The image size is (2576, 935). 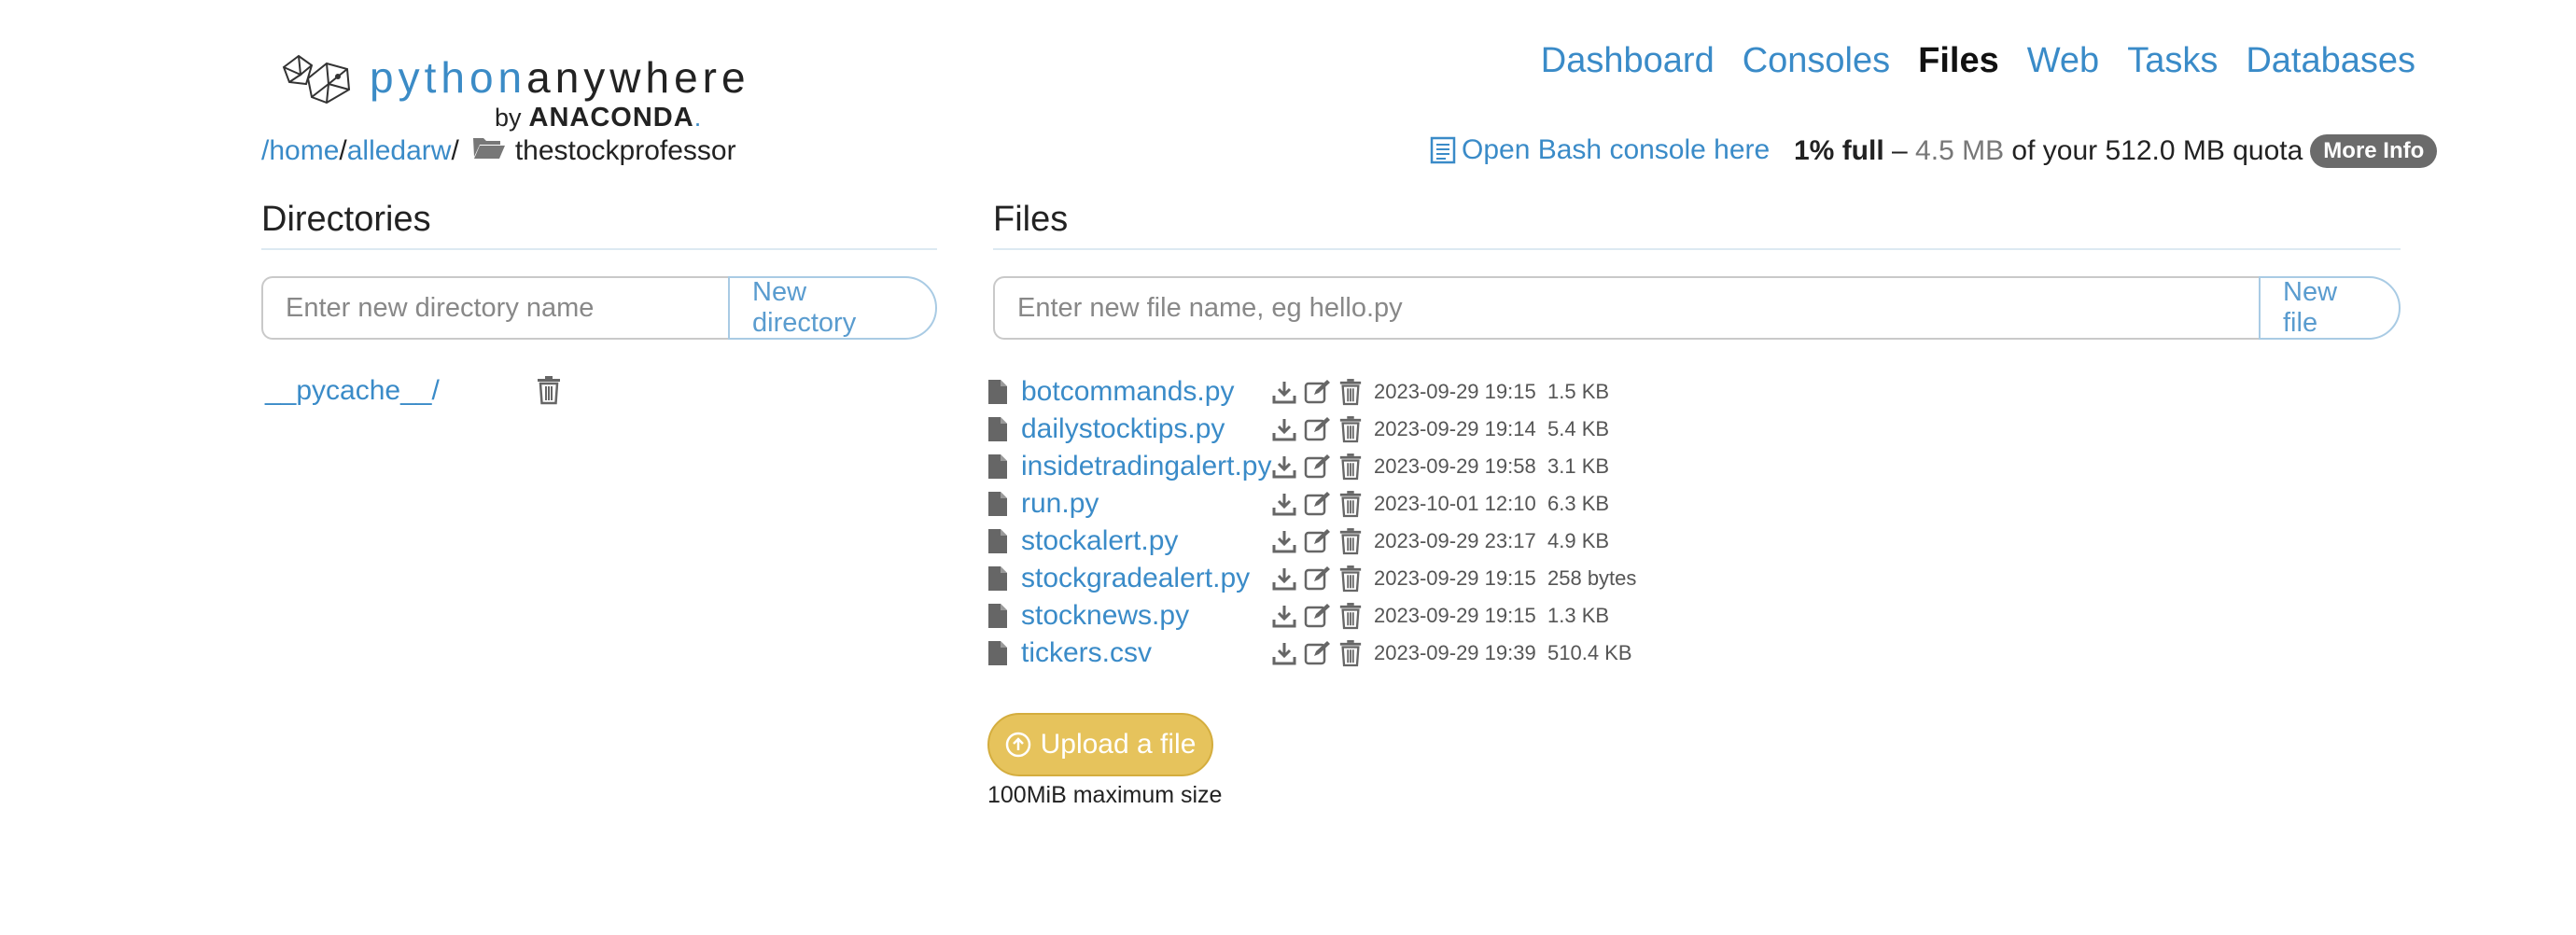 What do you see at coordinates (1697, 249) in the screenshot?
I see `files-divider` at bounding box center [1697, 249].